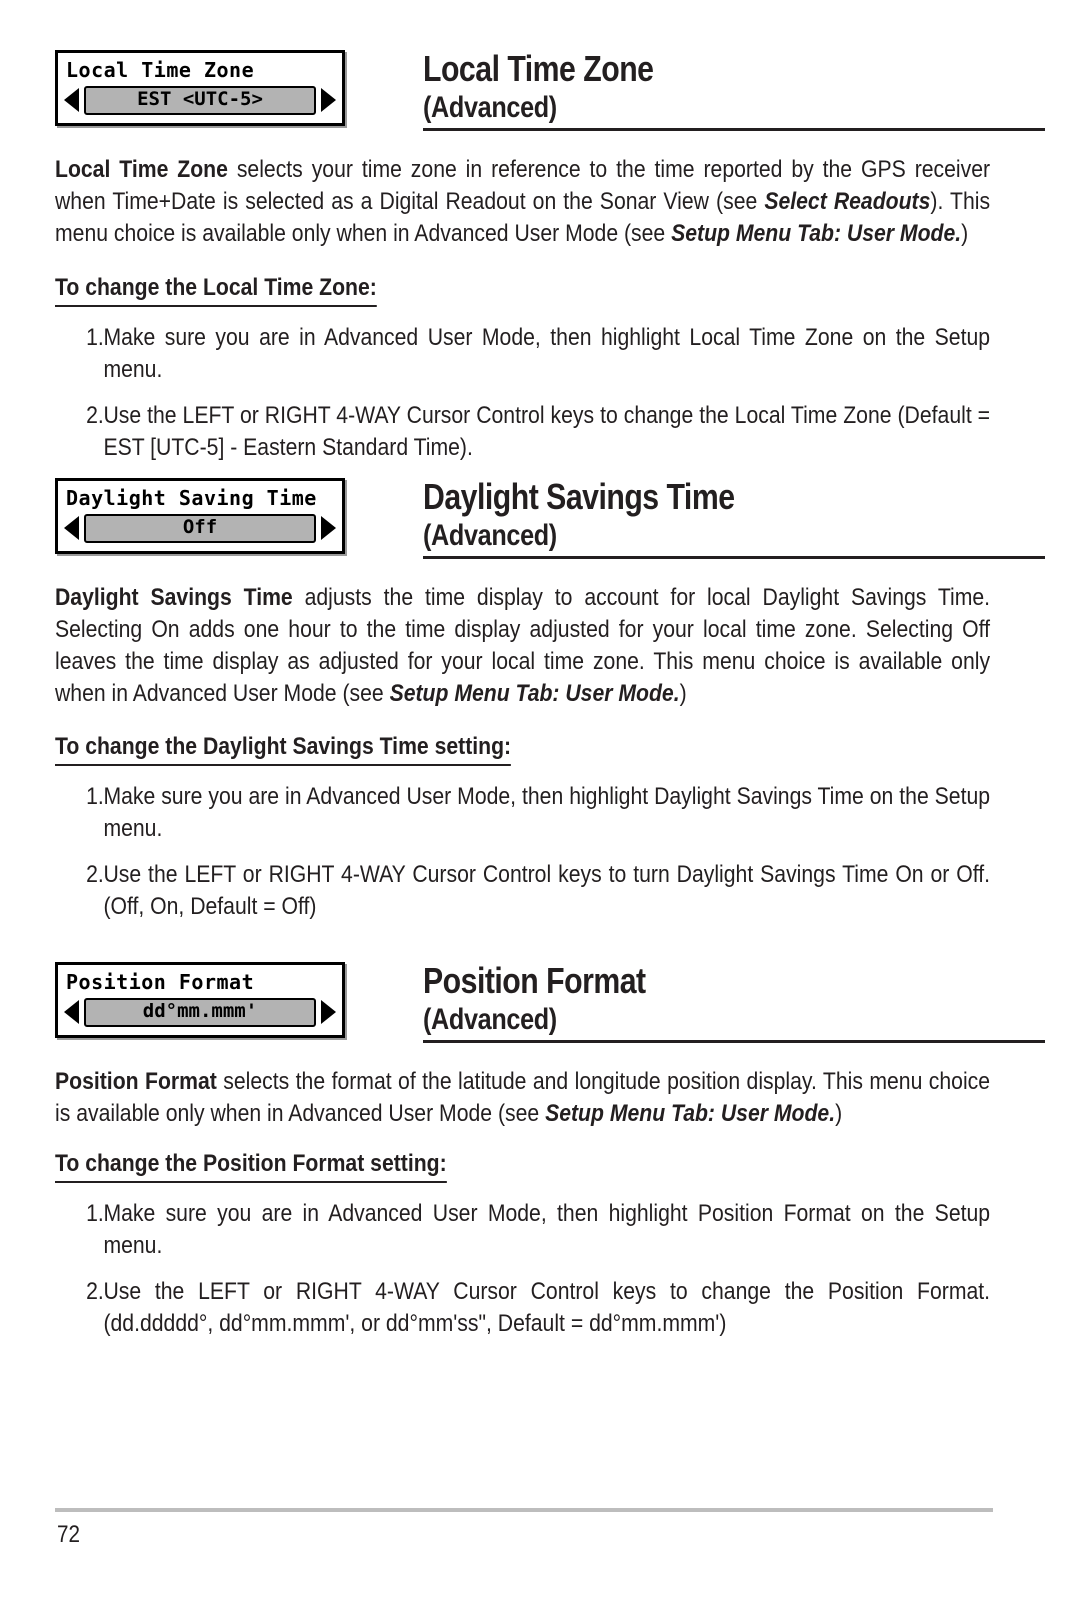  Describe the element at coordinates (160, 982) in the screenshot. I see `menu-widget-title: Position Format` at that location.